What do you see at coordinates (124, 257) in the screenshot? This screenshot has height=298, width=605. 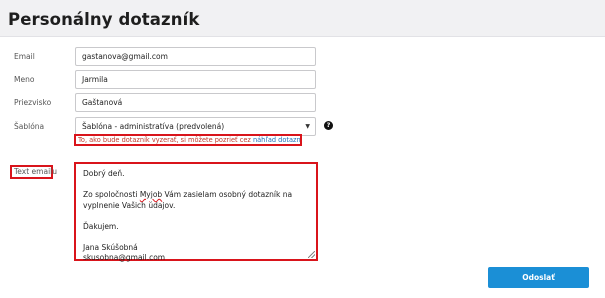 I see `email-text-line: skusobna@gmail.com` at bounding box center [124, 257].